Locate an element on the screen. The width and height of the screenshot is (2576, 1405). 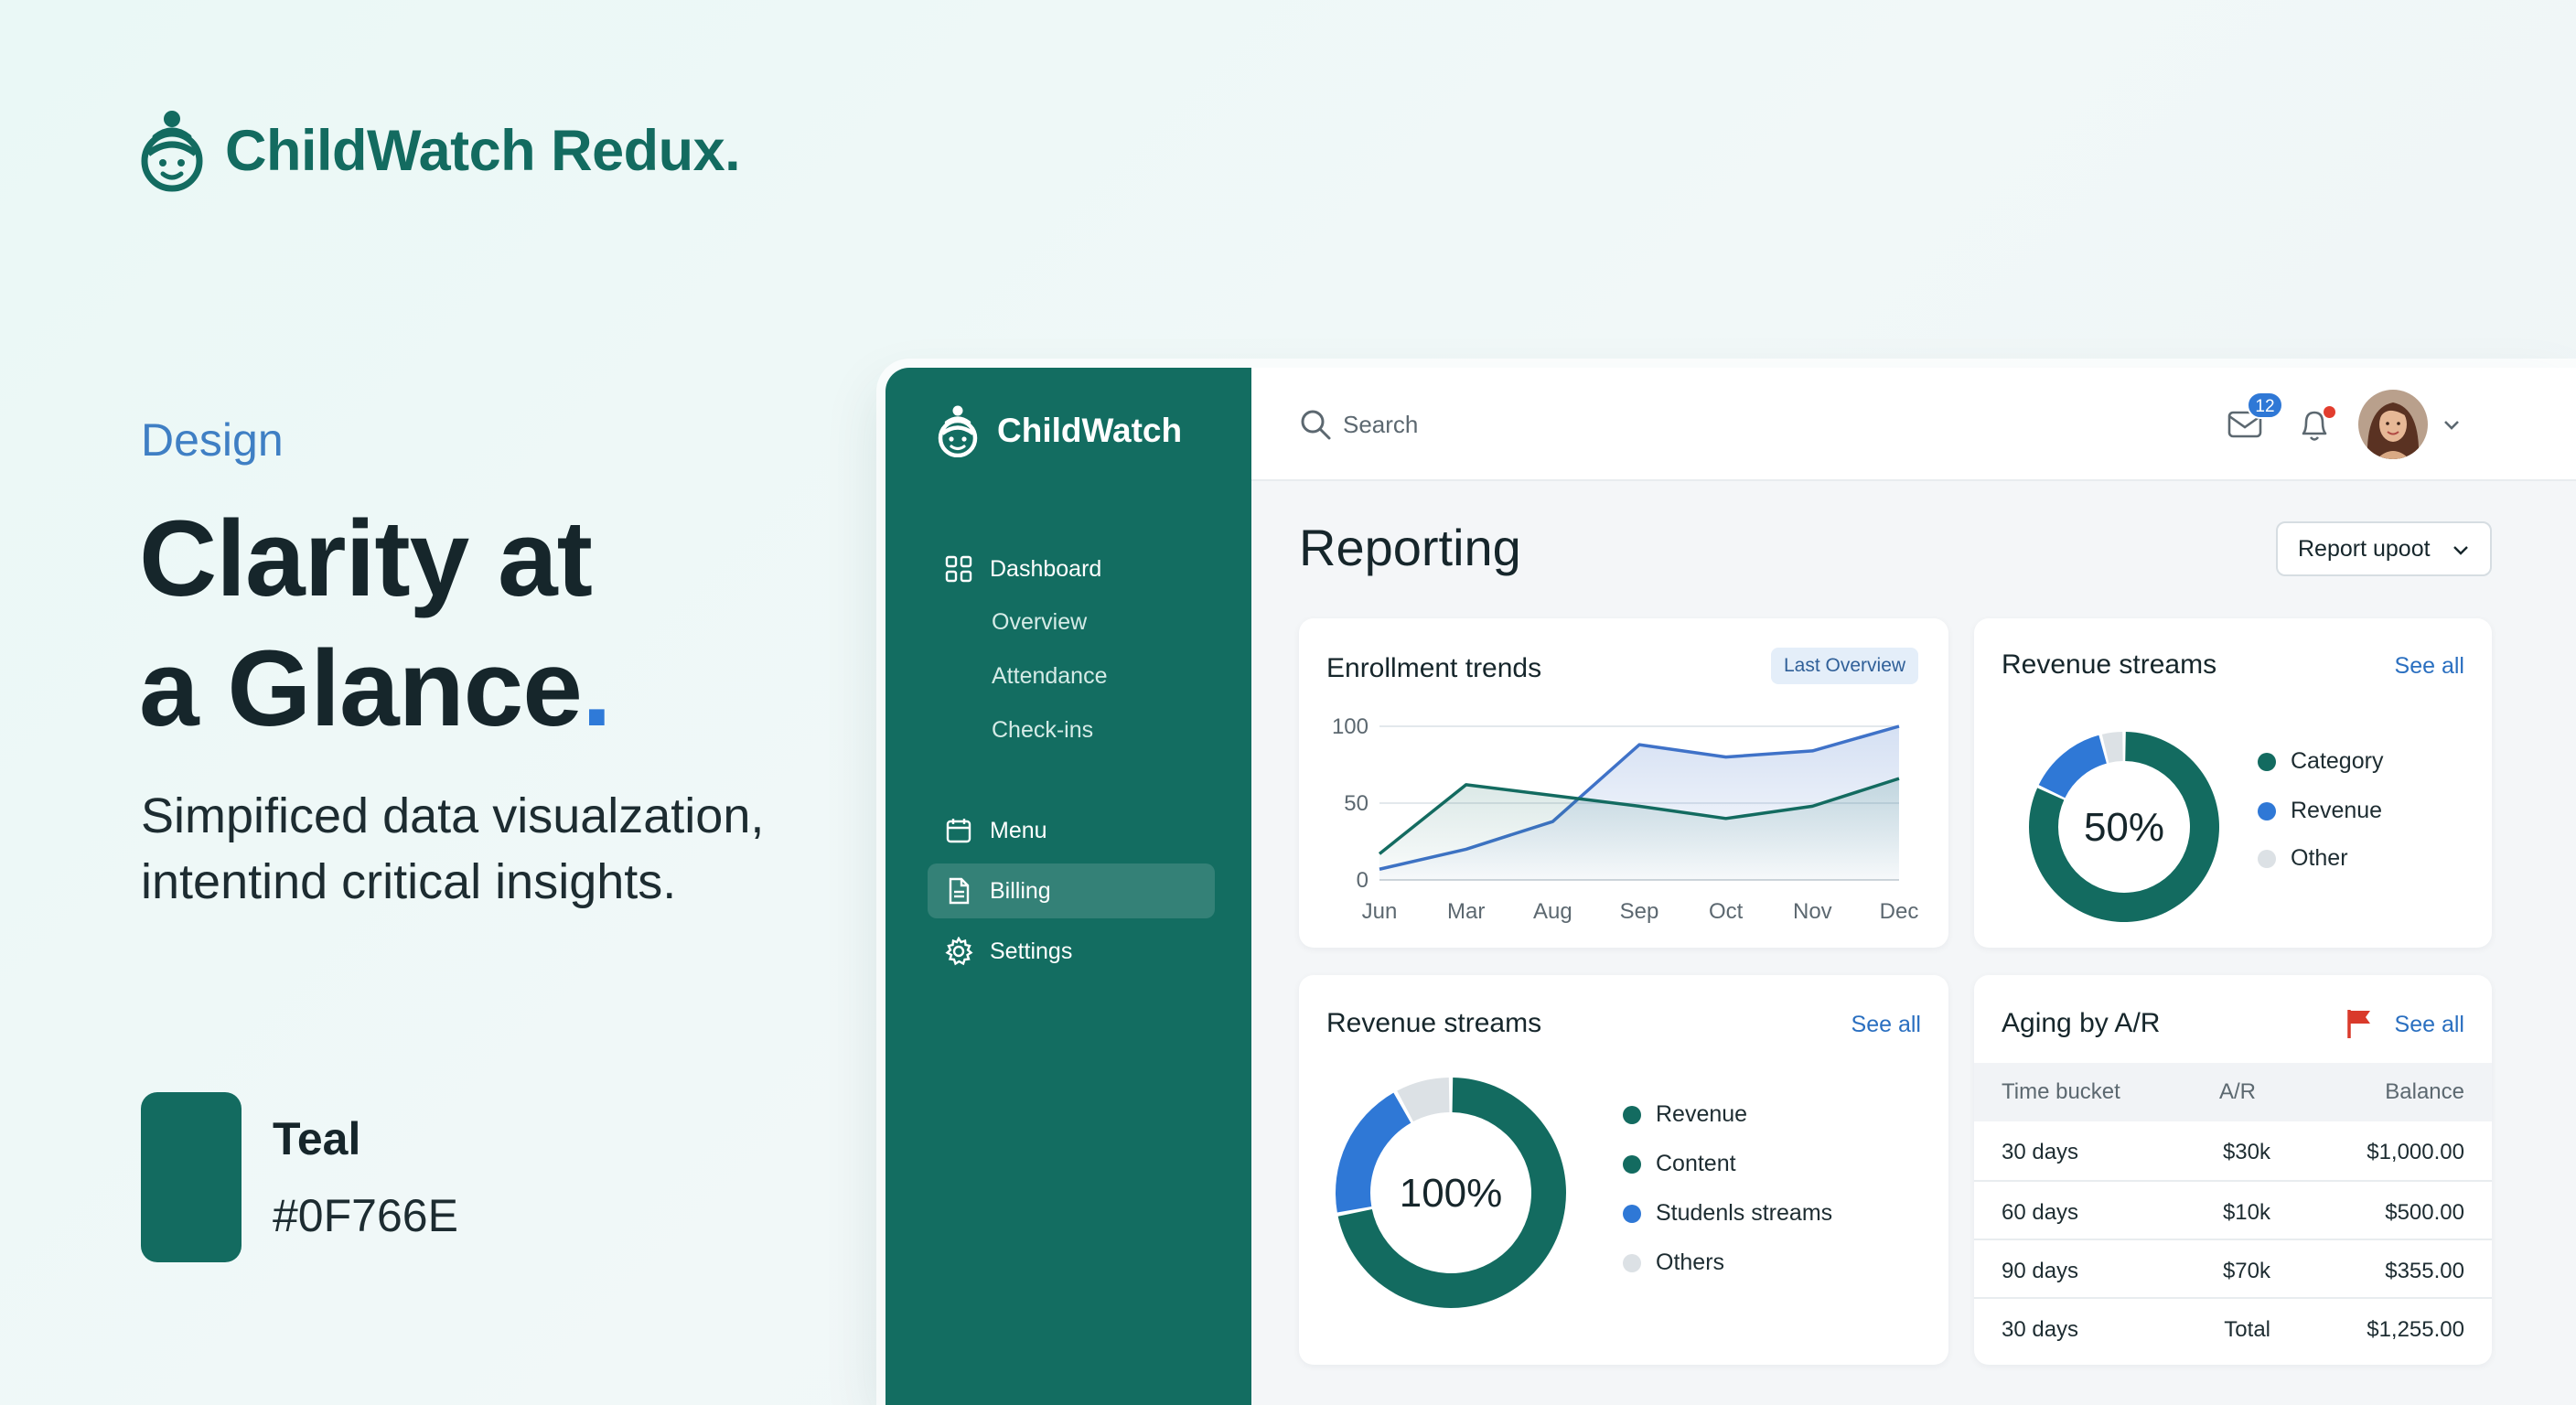
table-row: 30 days Total $1,255.00 is located at coordinates (2233, 1326).